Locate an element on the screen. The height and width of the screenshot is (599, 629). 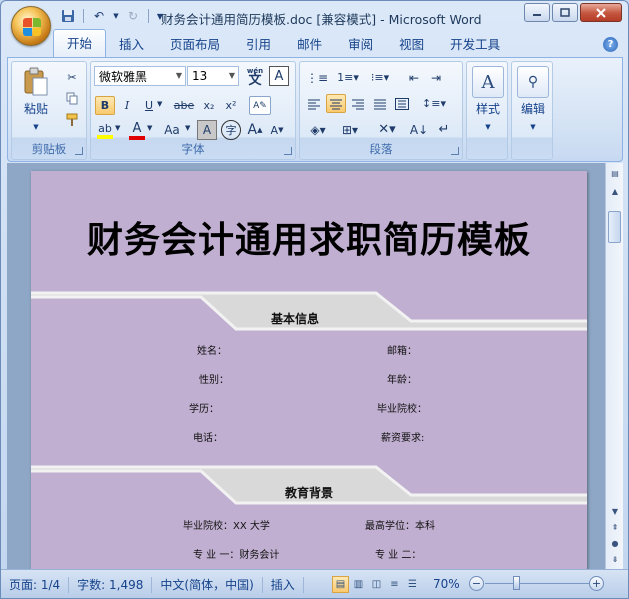
change-case-button: Aa is located at coordinates (172, 130).